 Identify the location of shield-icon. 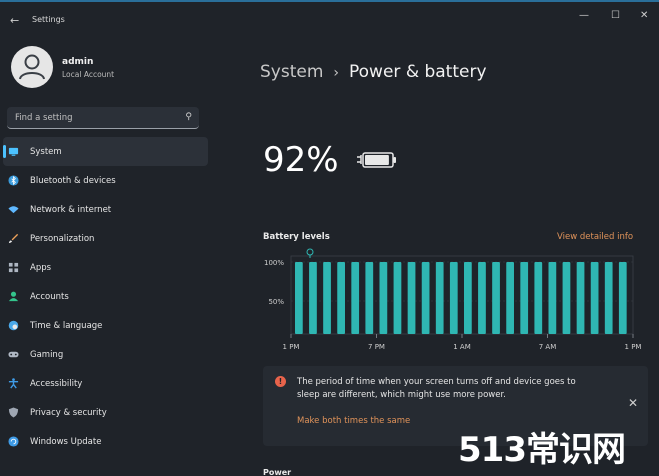
(13, 412).